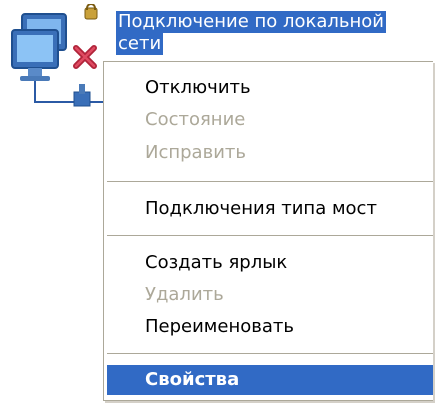  Describe the element at coordinates (270, 209) in the screenshot. I see `menu-item-bridge-connections: Подключения типа мост` at that location.